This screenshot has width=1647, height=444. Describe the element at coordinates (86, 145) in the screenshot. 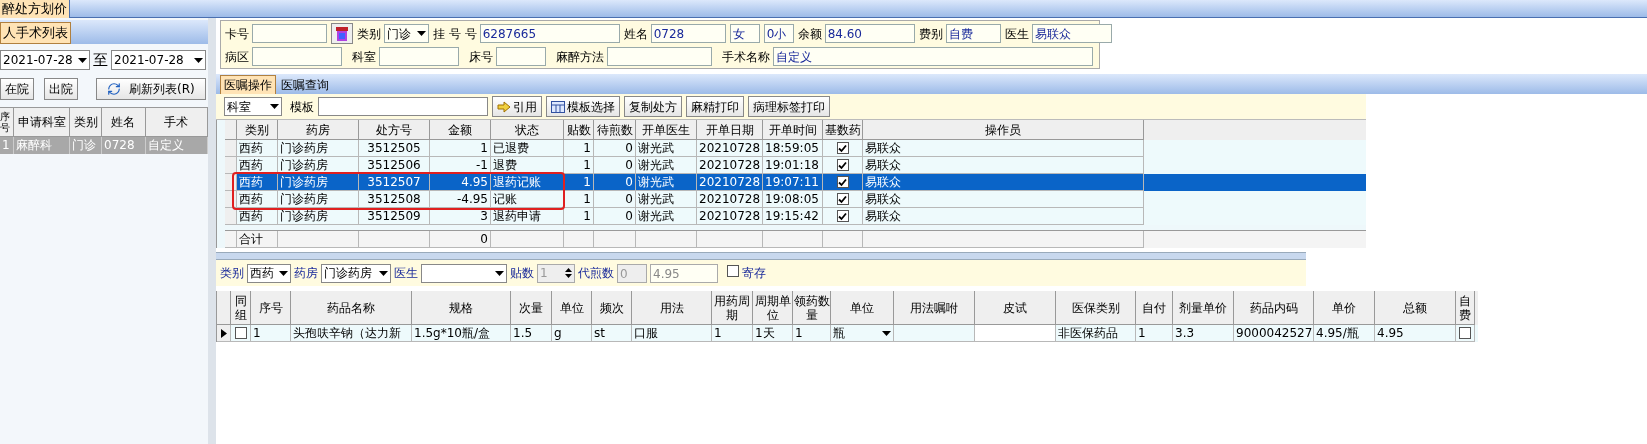

I see `table-cell: 门诊` at that location.